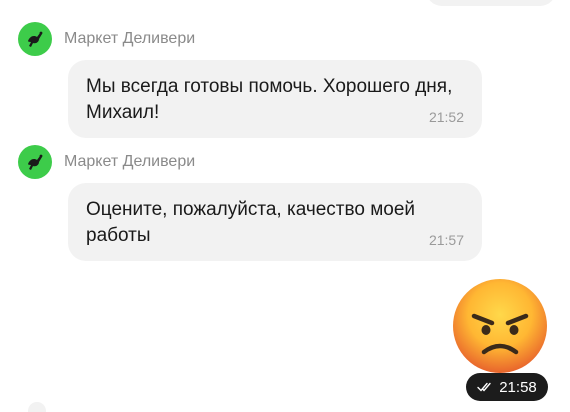 The height and width of the screenshot is (412, 570). What do you see at coordinates (446, 117) in the screenshot?
I see `message-time: 21:52` at bounding box center [446, 117].